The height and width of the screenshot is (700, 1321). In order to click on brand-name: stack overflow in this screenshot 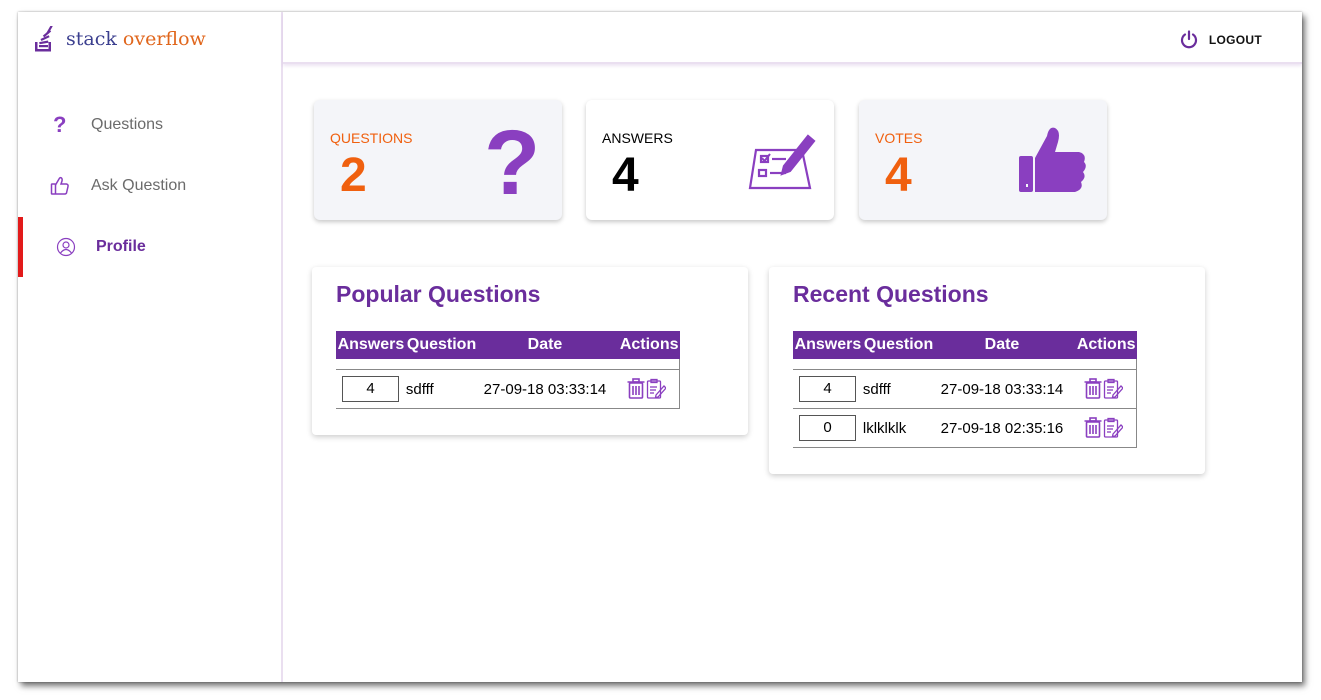, I will do `click(136, 39)`.